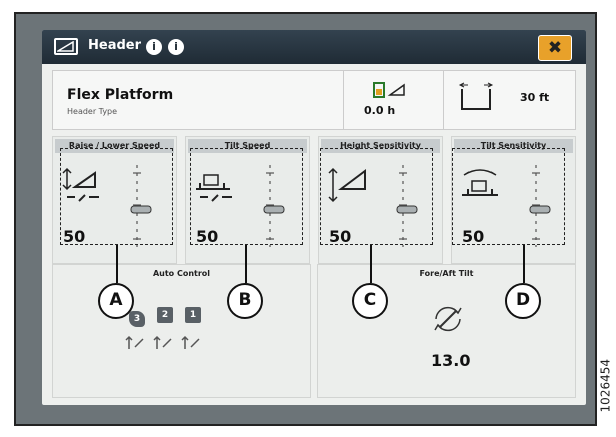  I want to click on header-name: Flex Platform, so click(120, 95).